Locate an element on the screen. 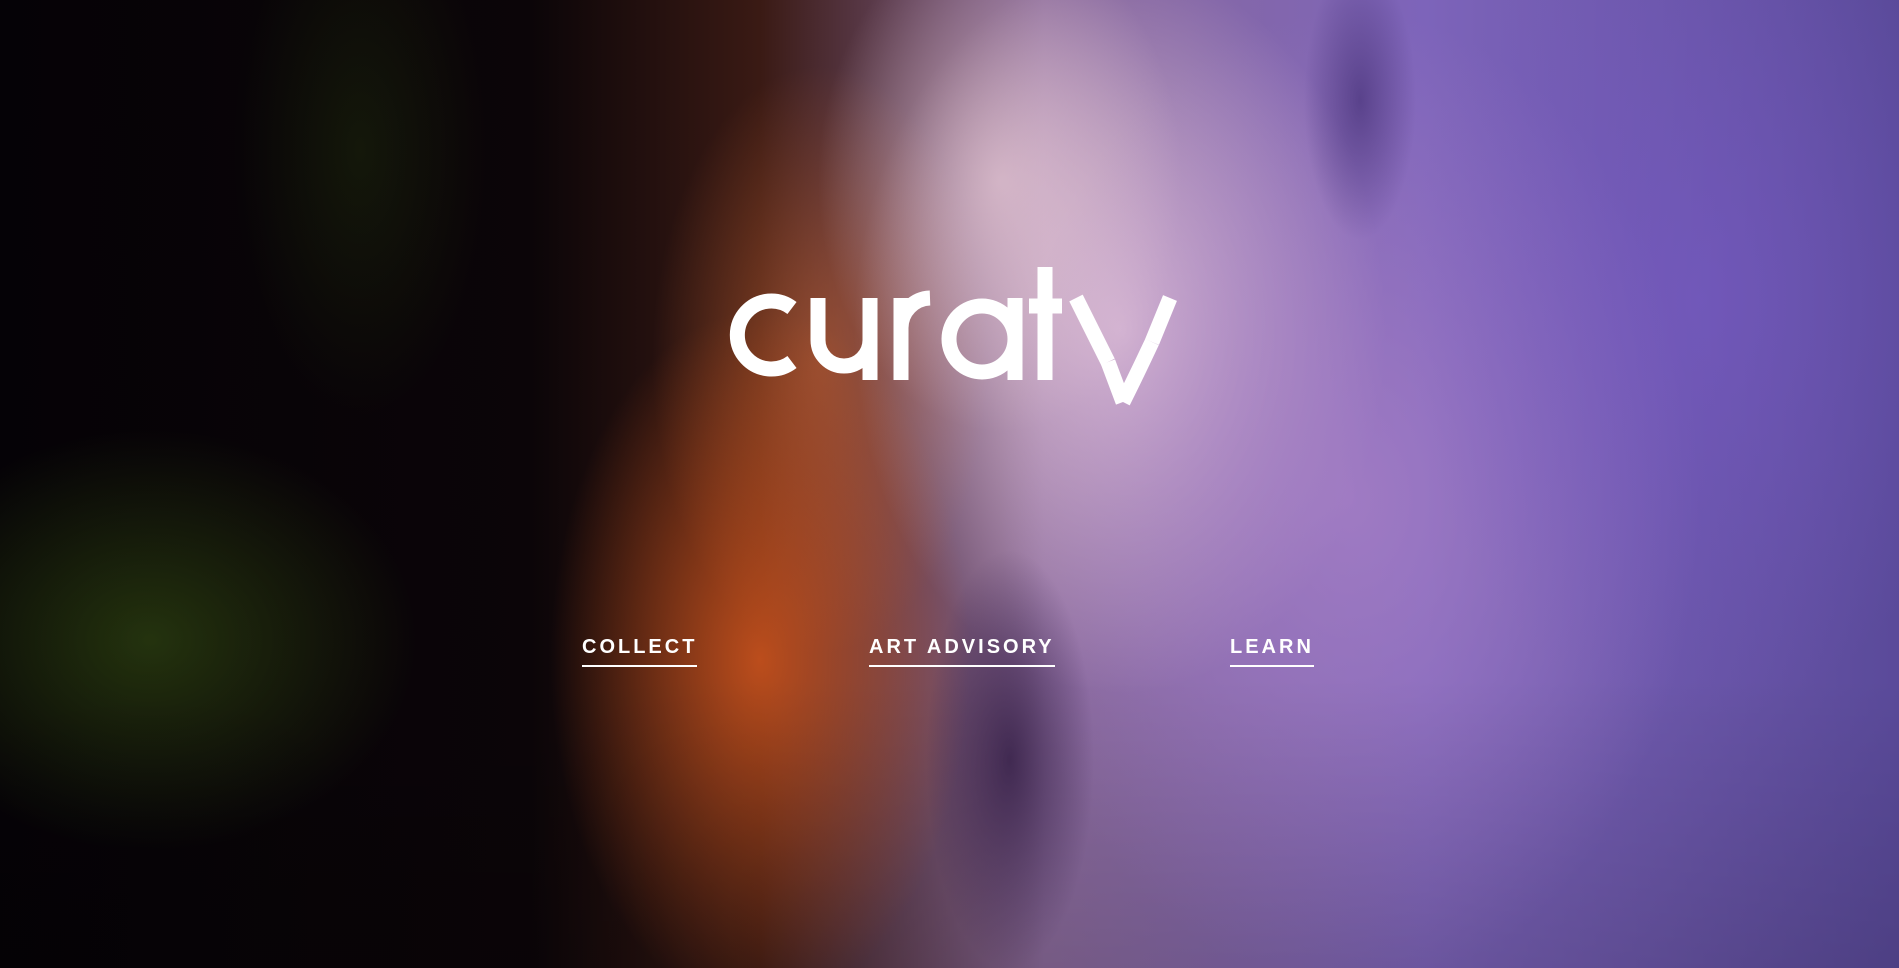 Image resolution: width=1899 pixels, height=968 pixels. main-nav: COLLECT ART ADVISORY LEARN is located at coordinates (949, 656).